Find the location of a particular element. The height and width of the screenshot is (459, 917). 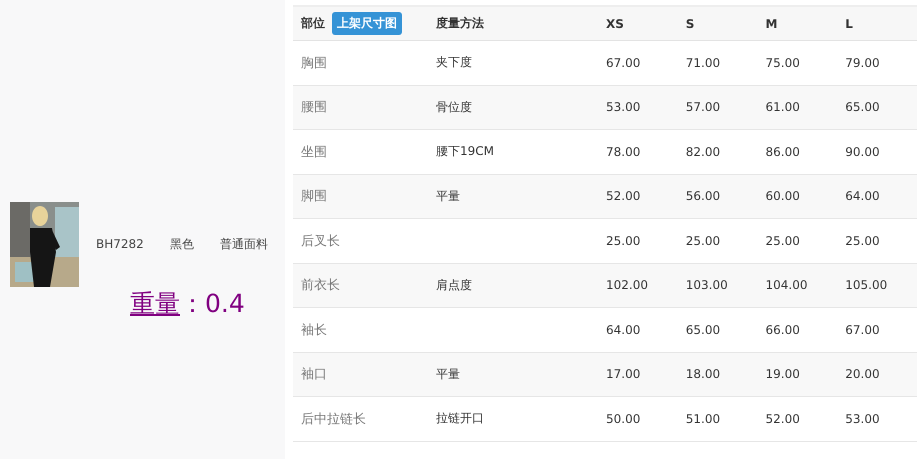

table-cell: 57.00 is located at coordinates (703, 107).